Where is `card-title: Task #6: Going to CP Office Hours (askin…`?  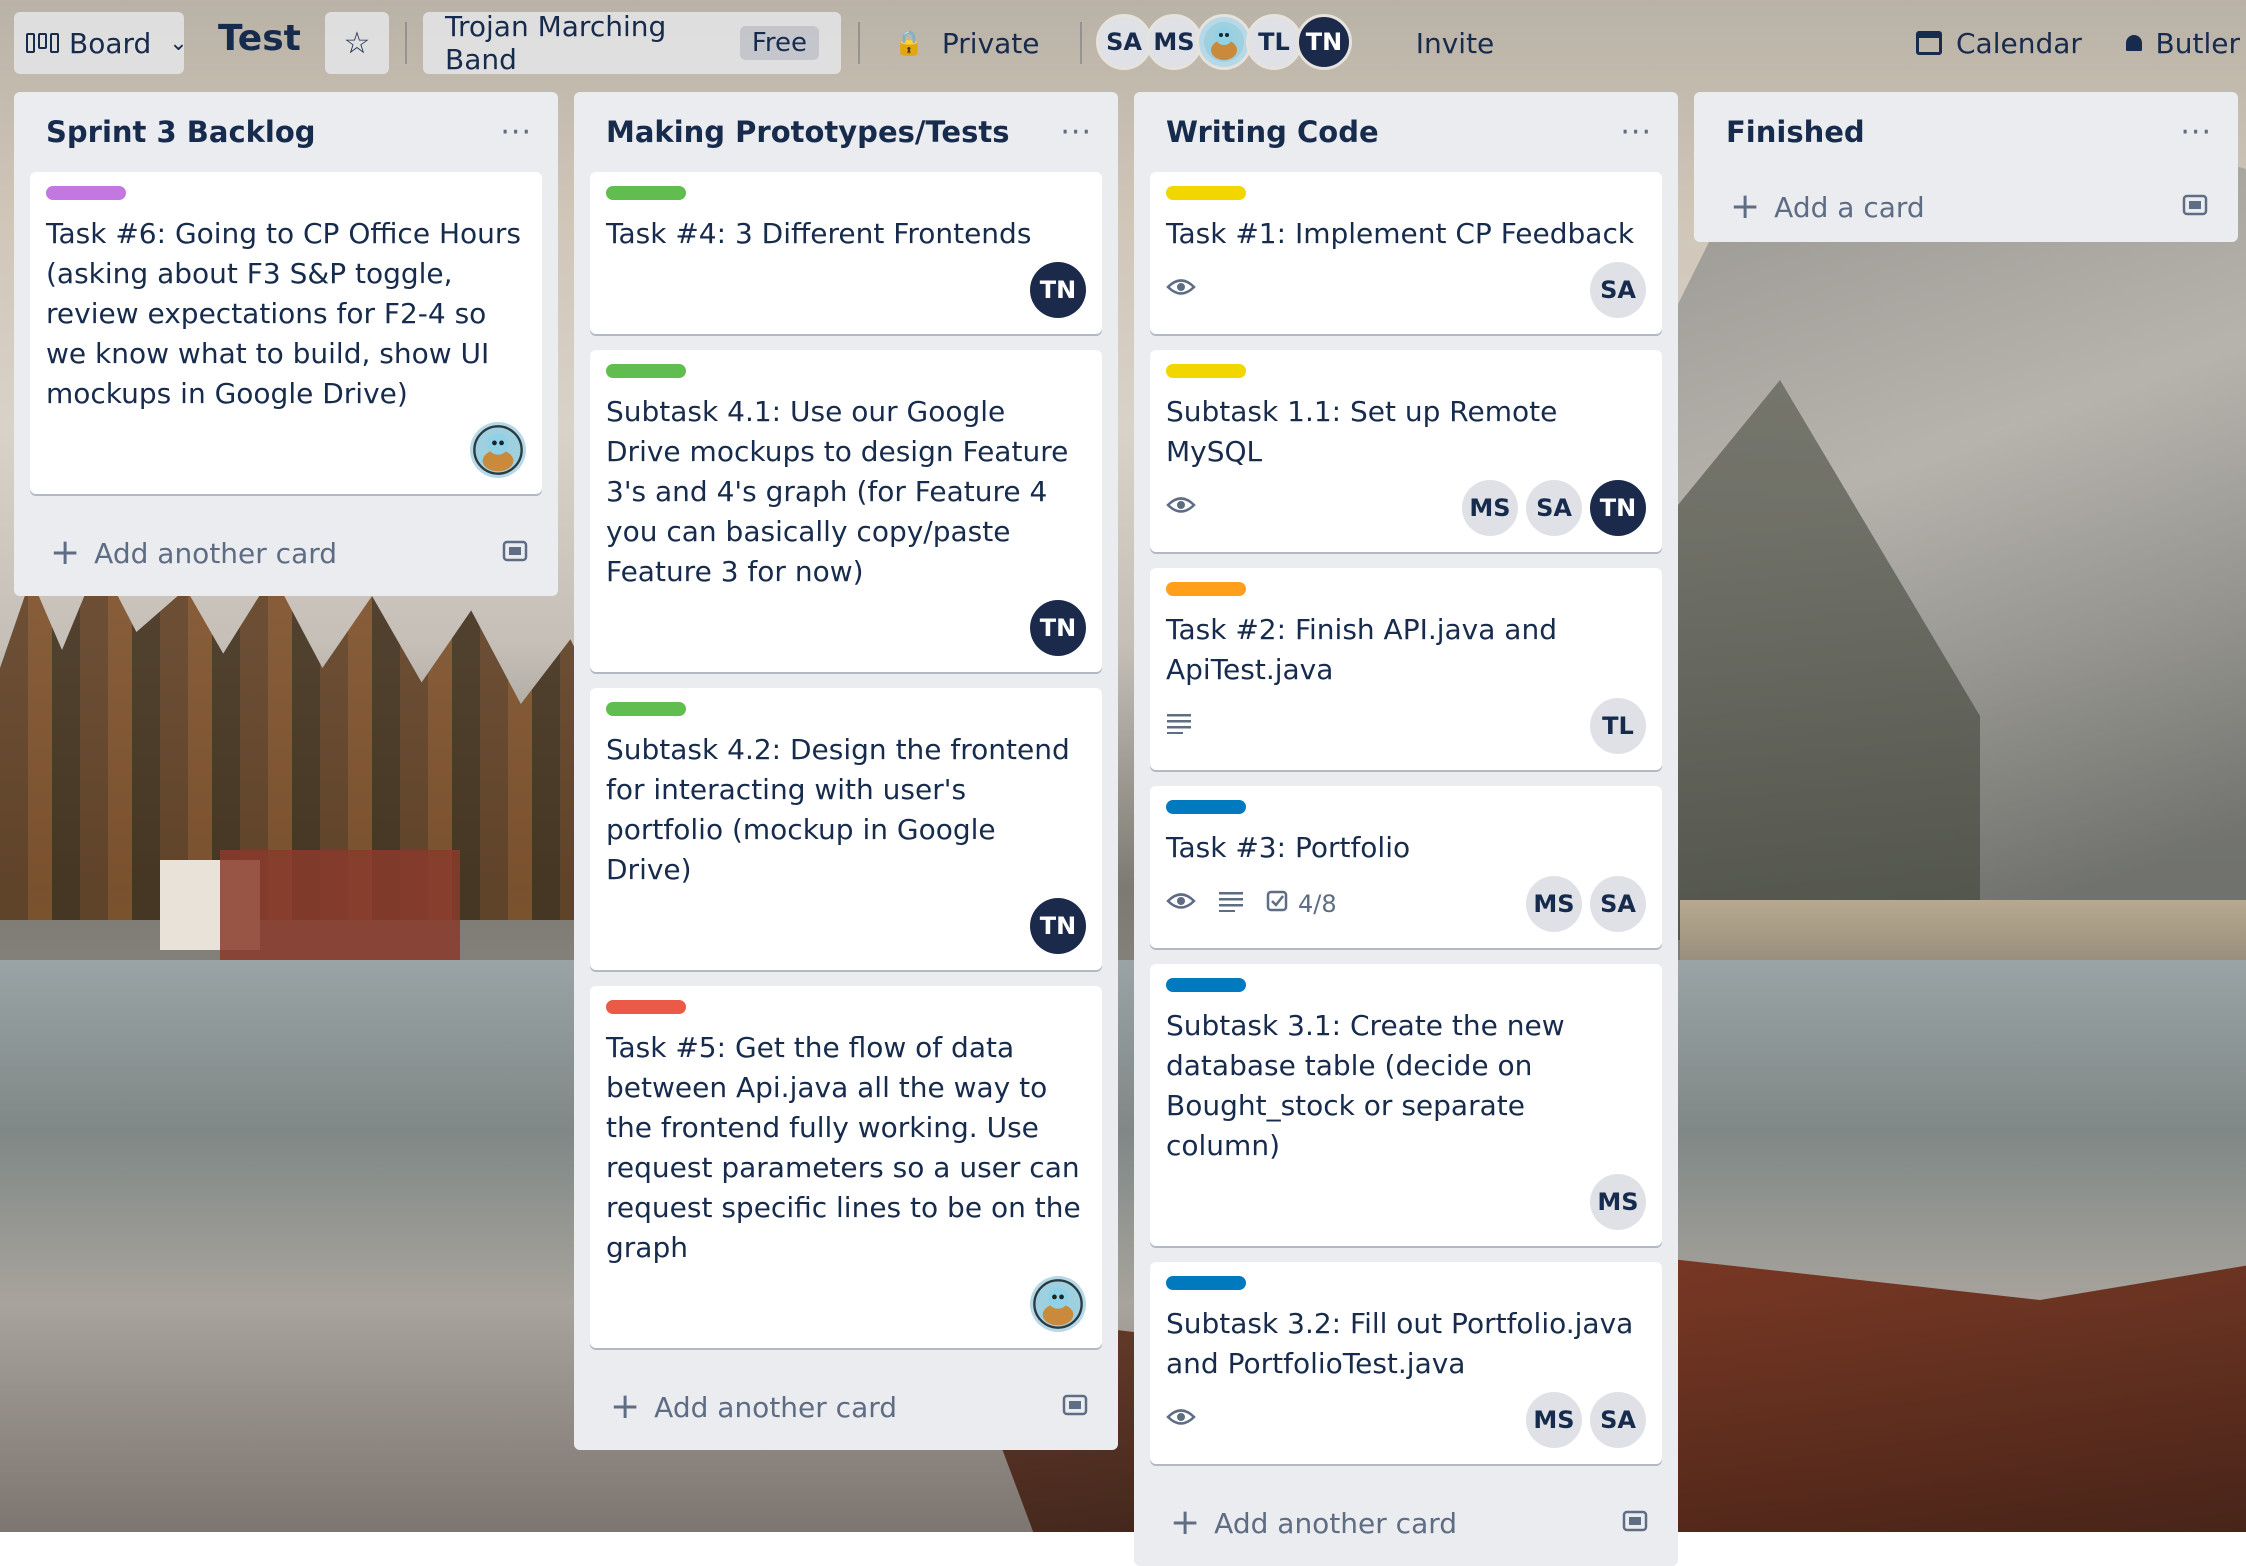
card-title: Task #6: Going to CP Office Hours (askin… is located at coordinates (283, 313).